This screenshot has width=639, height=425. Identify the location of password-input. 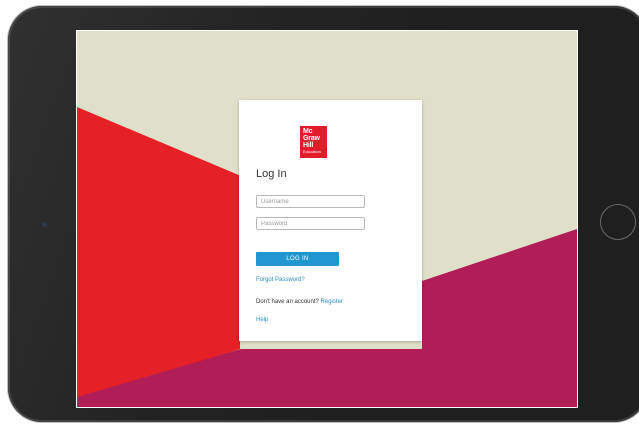
(310, 223).